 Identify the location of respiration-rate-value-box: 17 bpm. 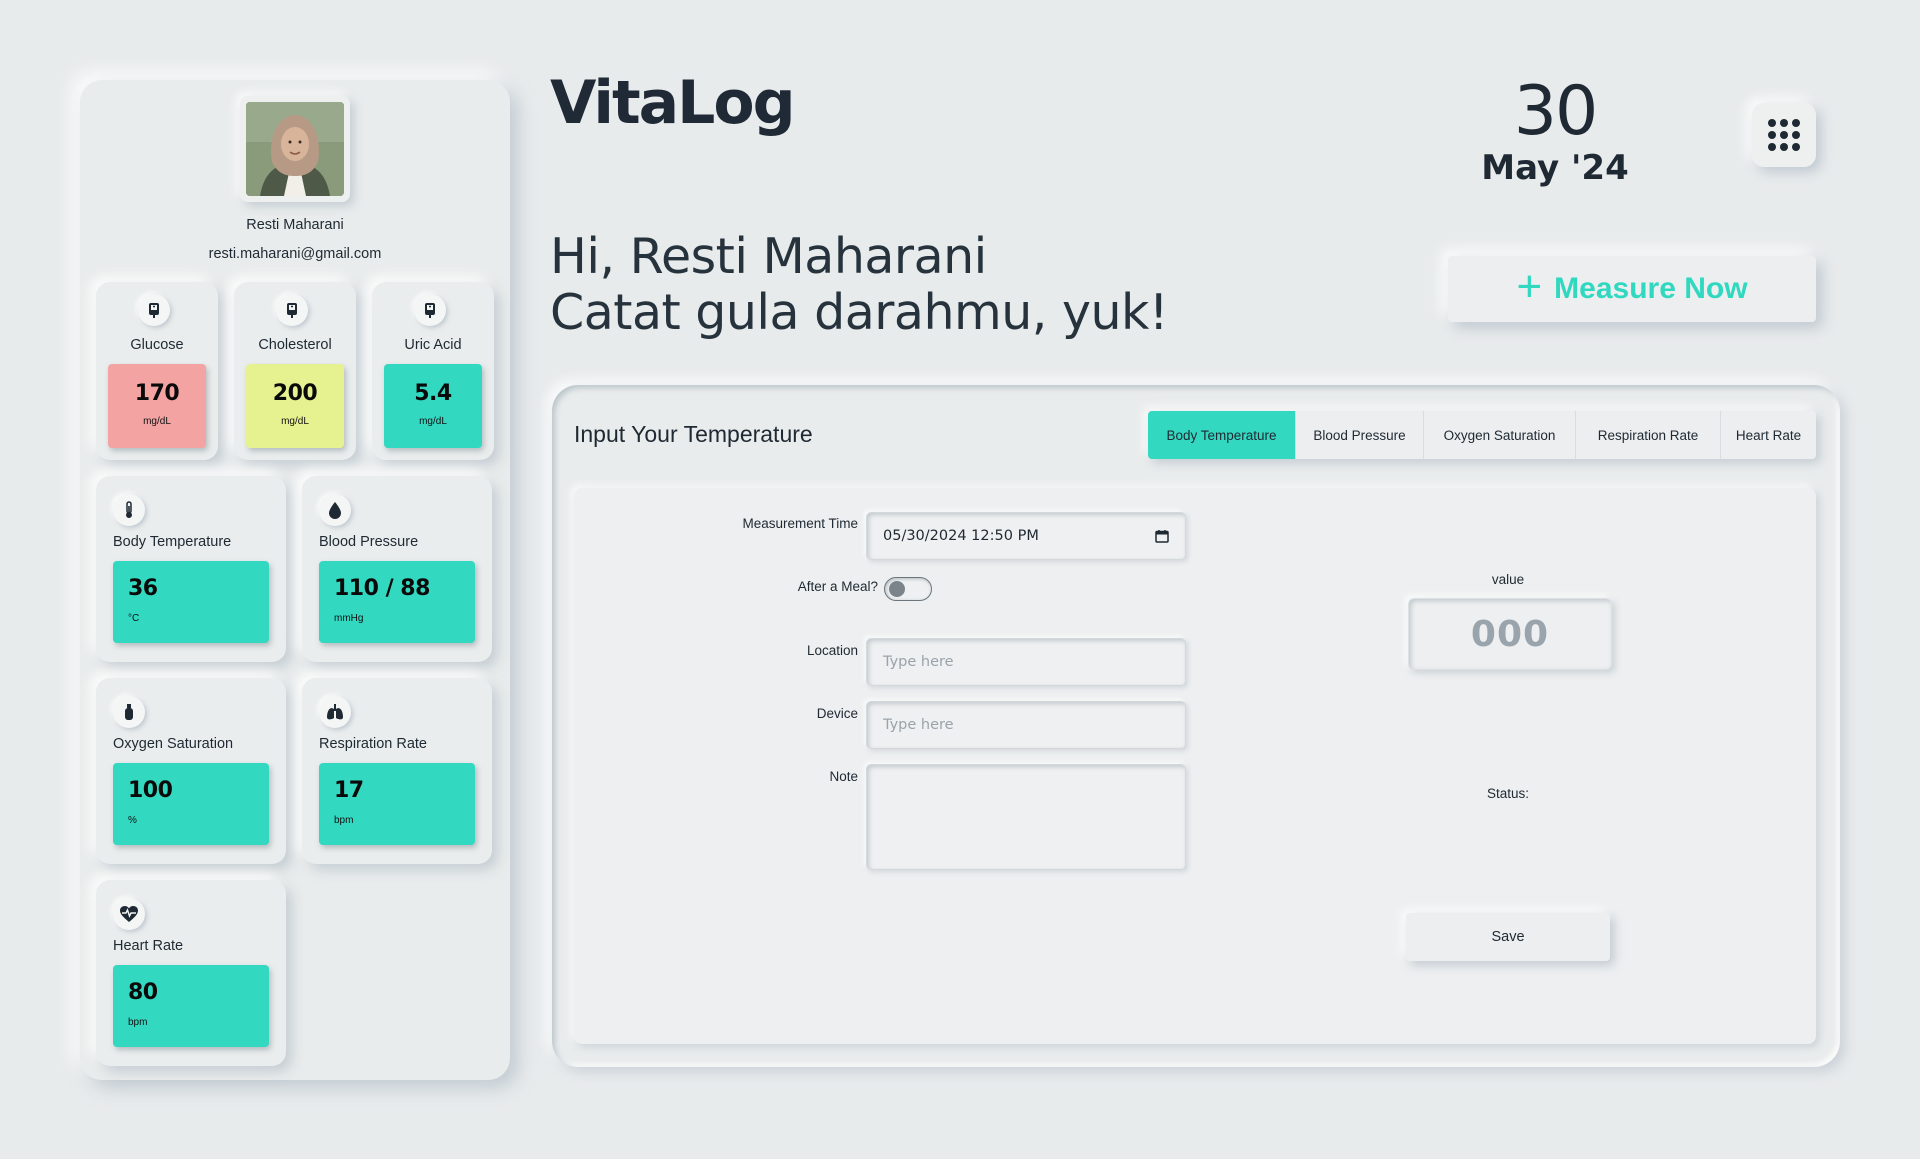
(397, 804).